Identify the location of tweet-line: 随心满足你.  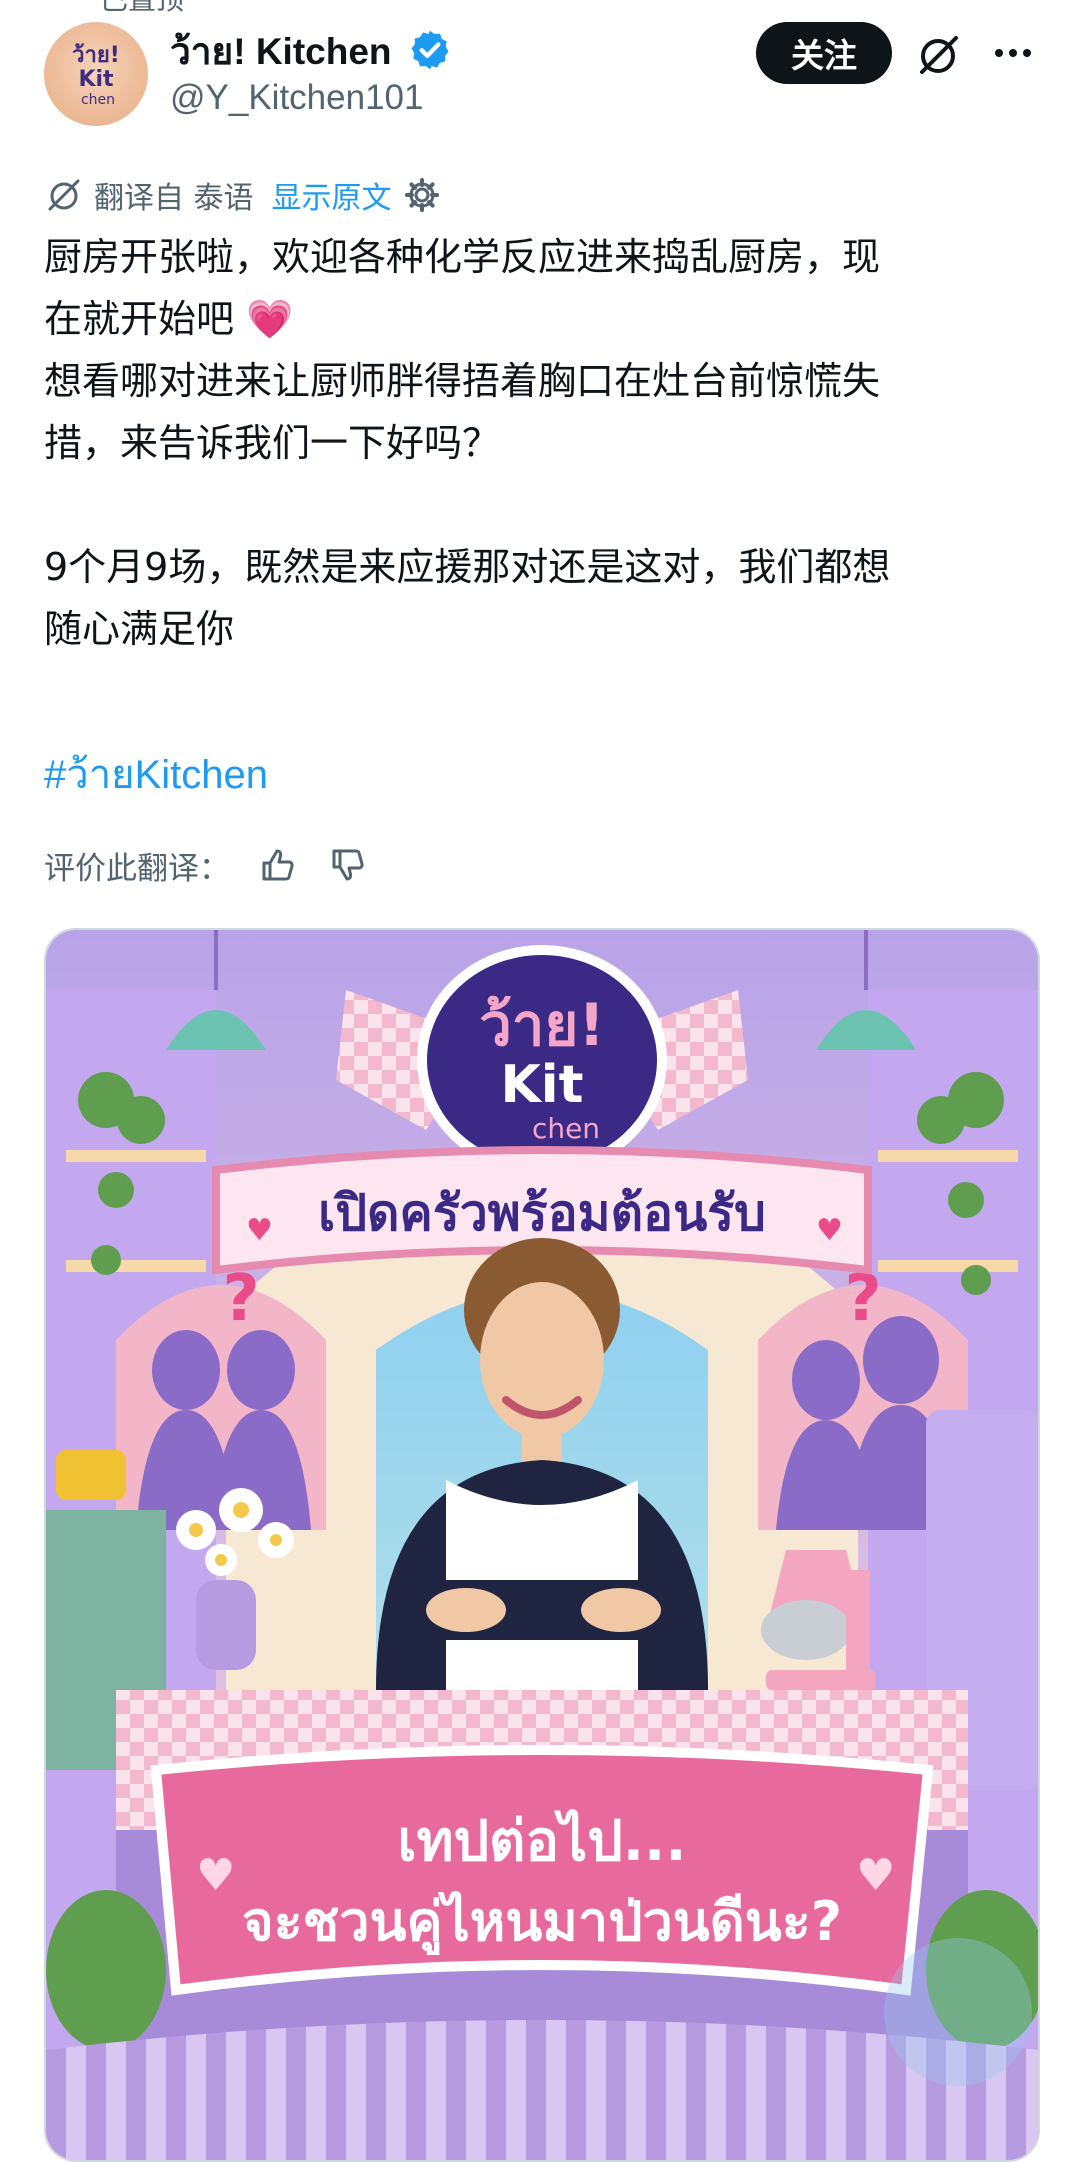
(139, 629).